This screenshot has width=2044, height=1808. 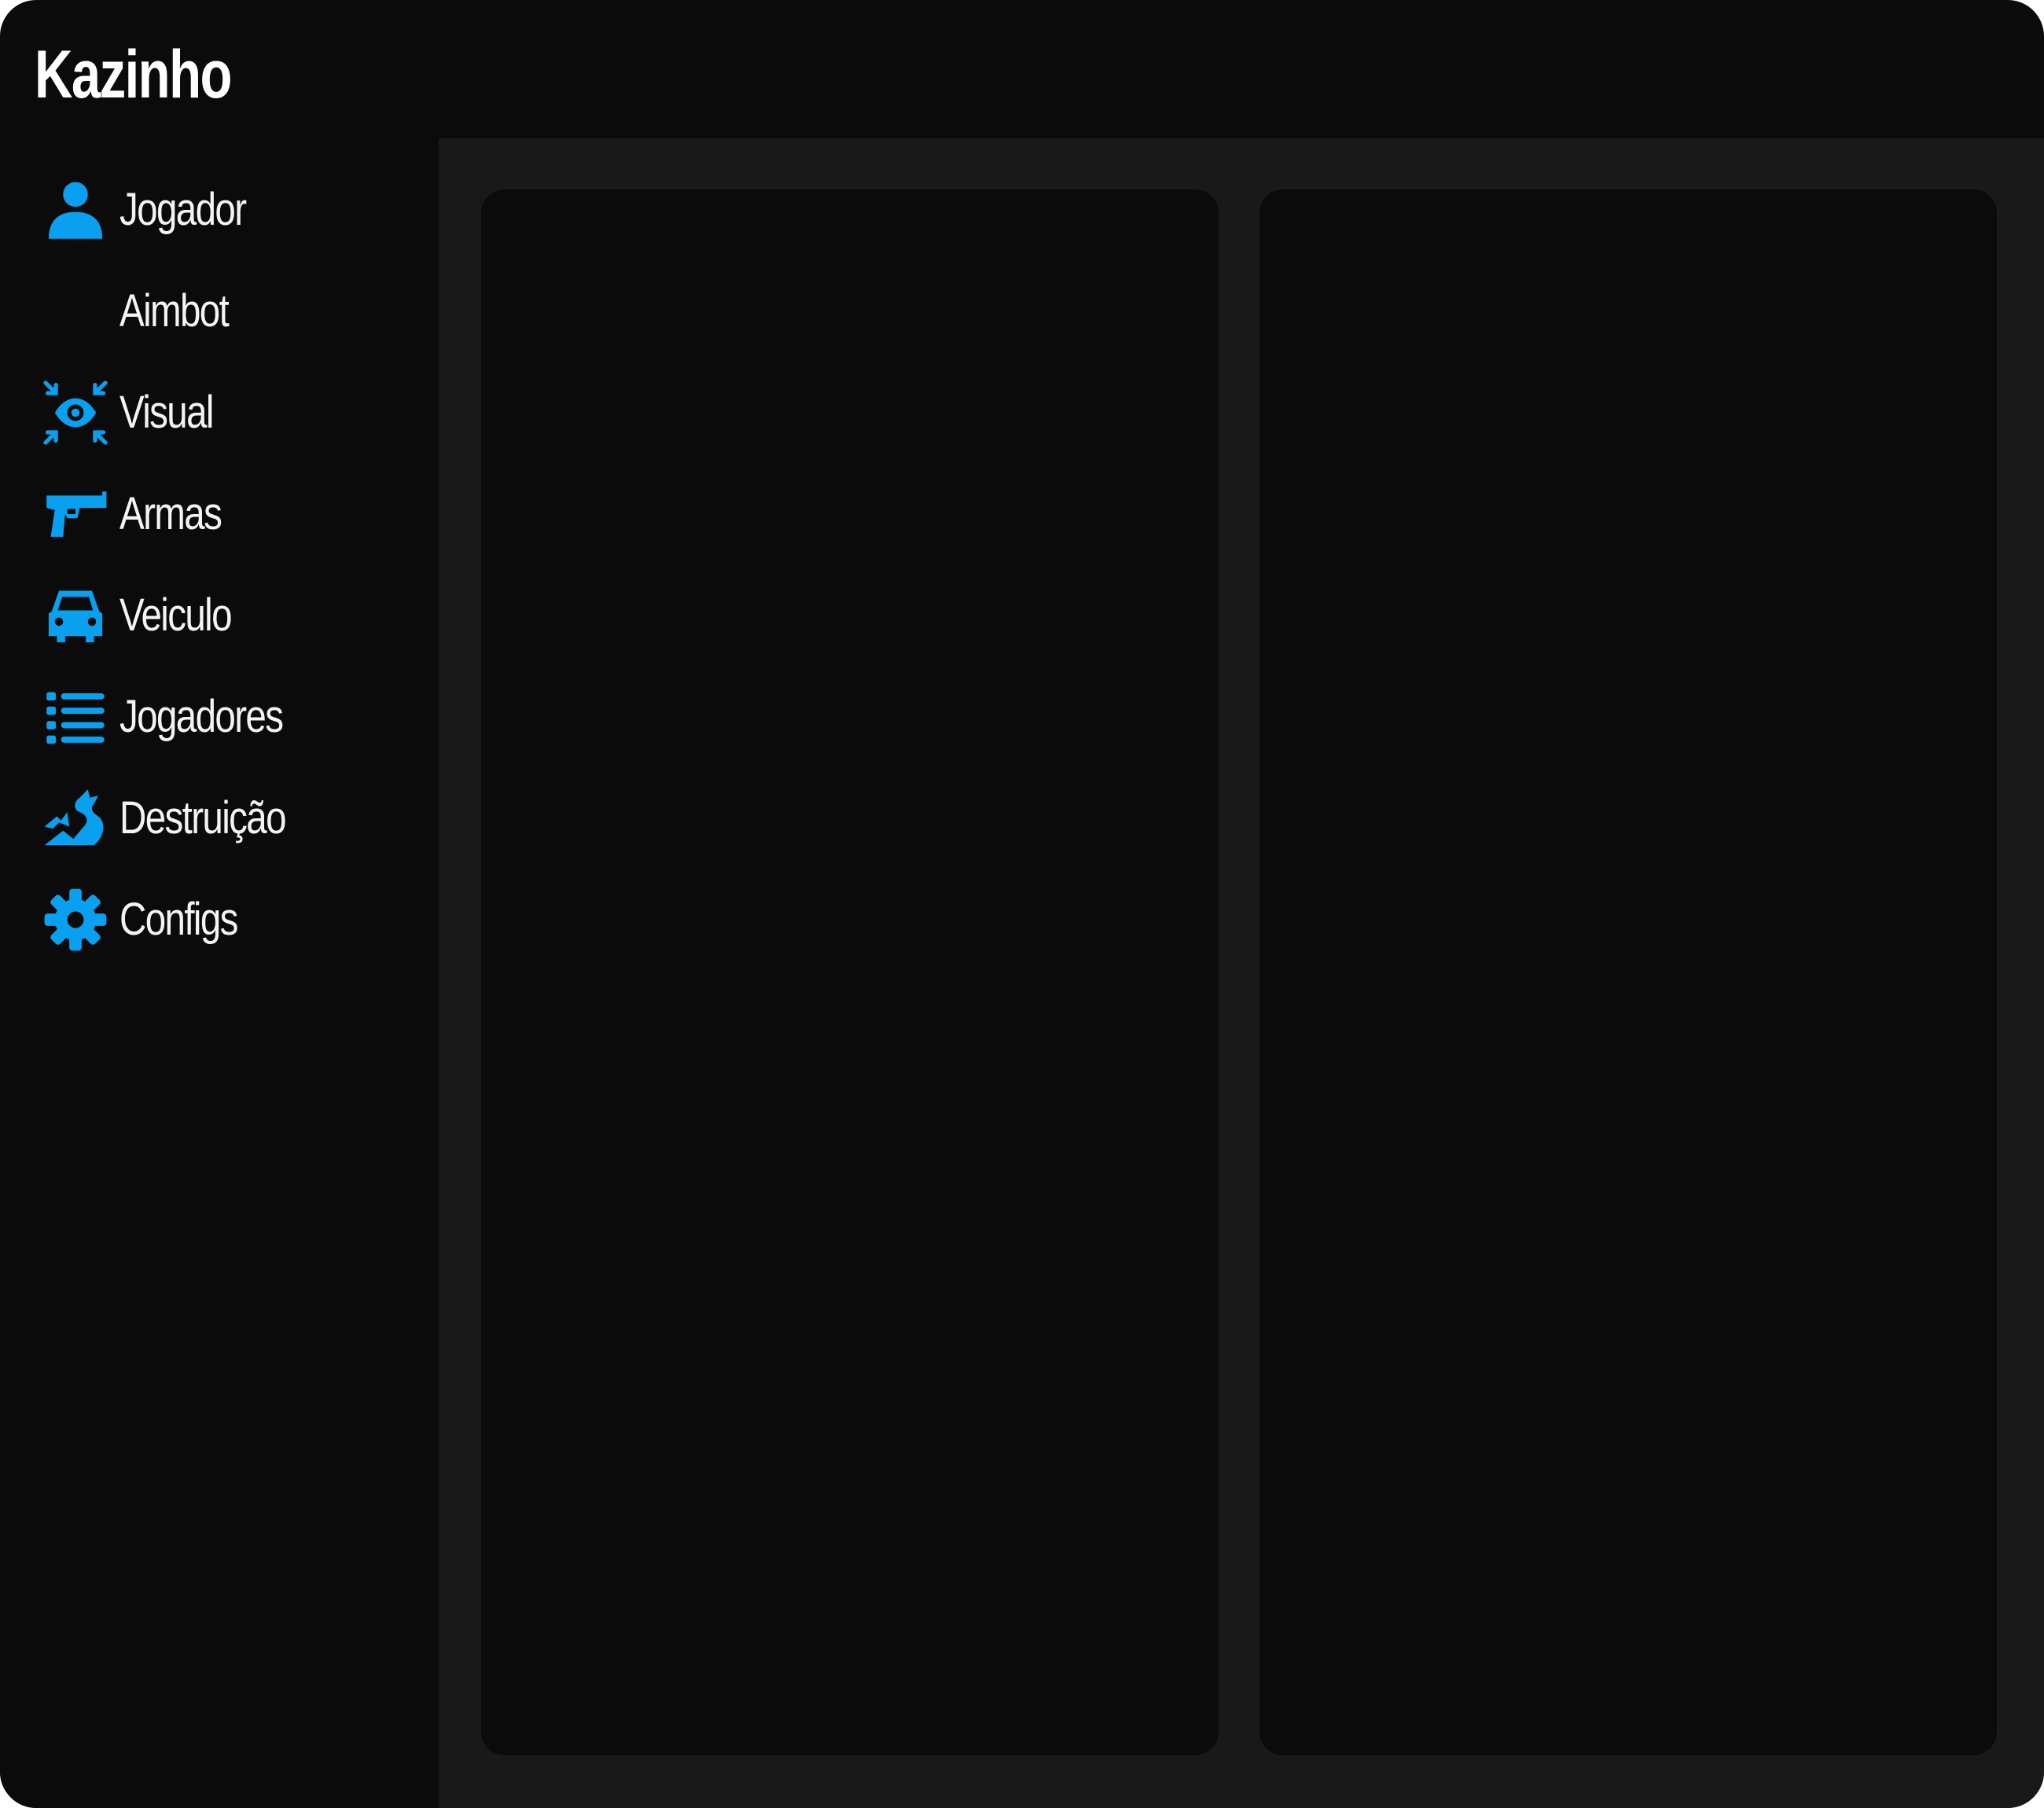 What do you see at coordinates (75, 919) in the screenshot?
I see `gear-icon` at bounding box center [75, 919].